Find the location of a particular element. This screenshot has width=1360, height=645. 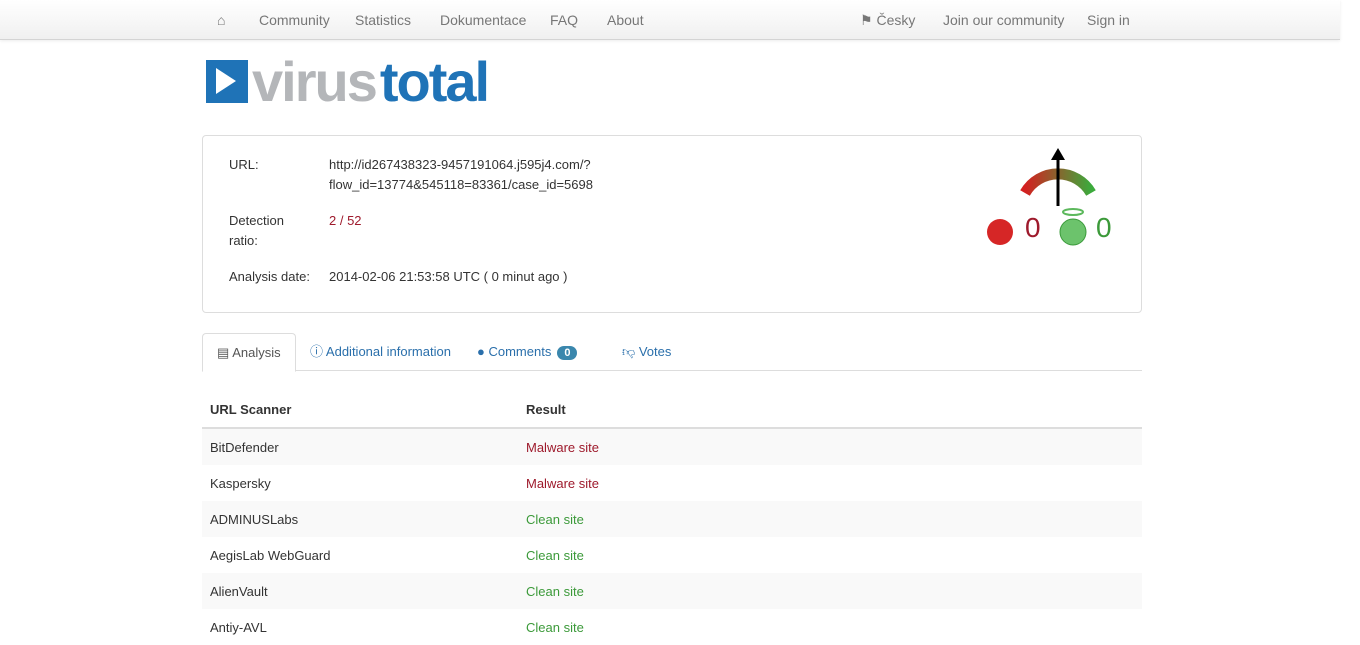

detection-ratio-value: 2 / 52 is located at coordinates (345, 220).